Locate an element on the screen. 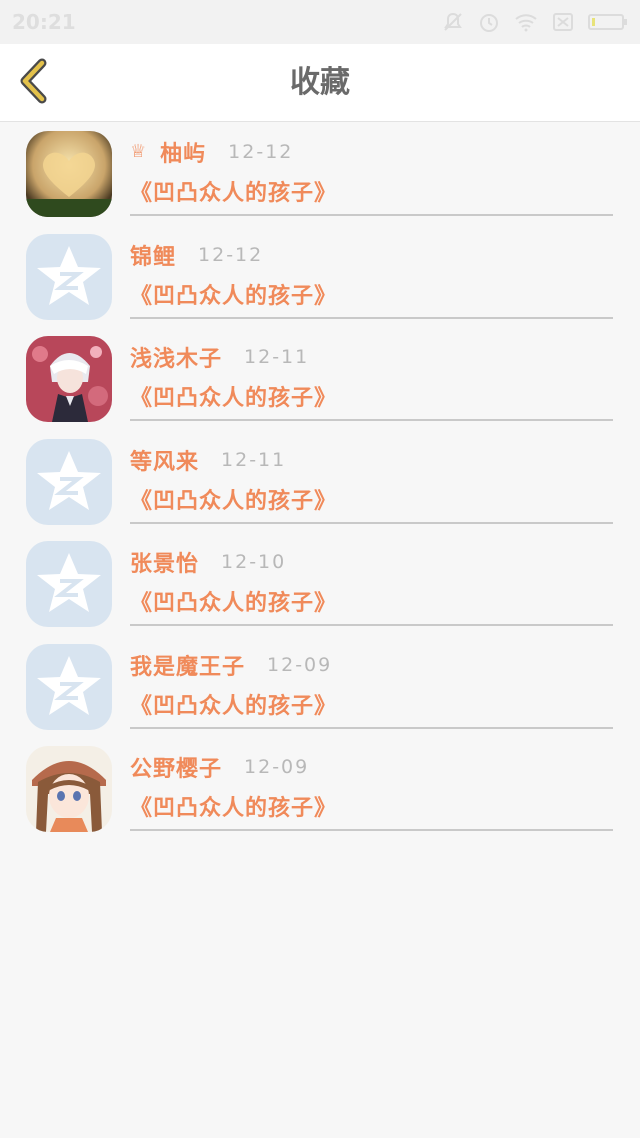 This screenshot has height=1138, width=640. item-head: 等风来 12-11 is located at coordinates (208, 460).